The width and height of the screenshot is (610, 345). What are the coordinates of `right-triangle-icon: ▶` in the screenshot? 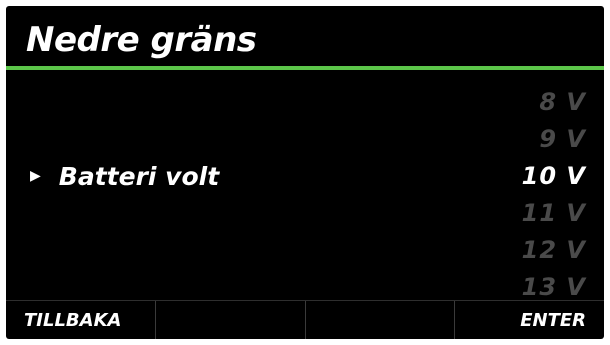 It's located at (35, 176).